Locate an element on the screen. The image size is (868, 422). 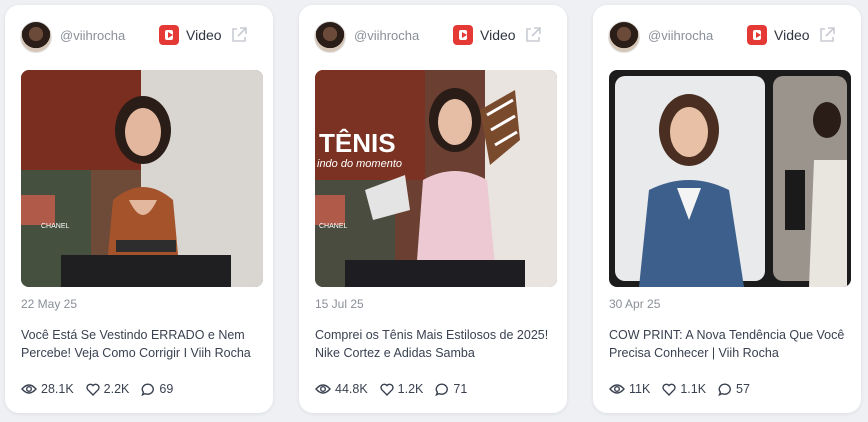
likes-stat: 1.1K is located at coordinates (684, 389).